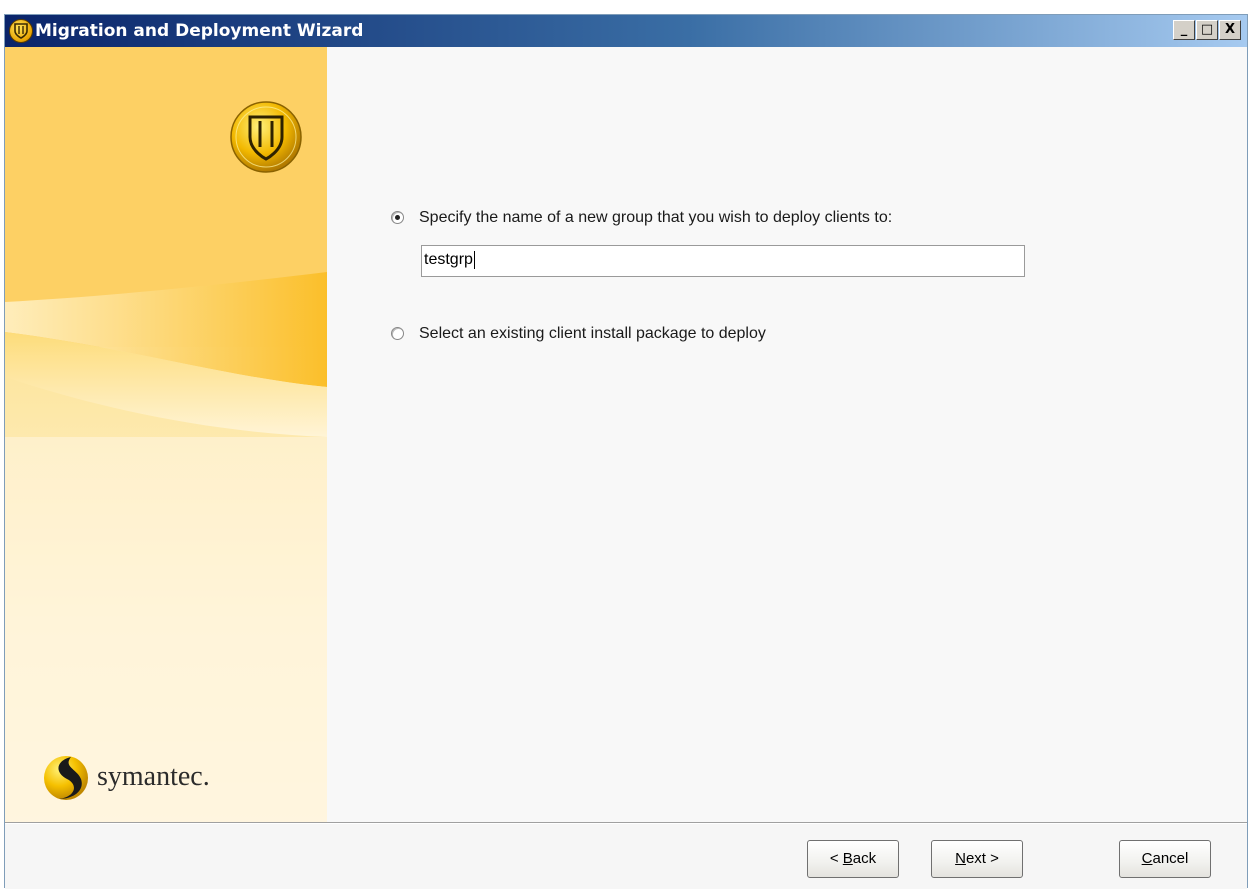  What do you see at coordinates (266, 137) in the screenshot?
I see `shield-icon` at bounding box center [266, 137].